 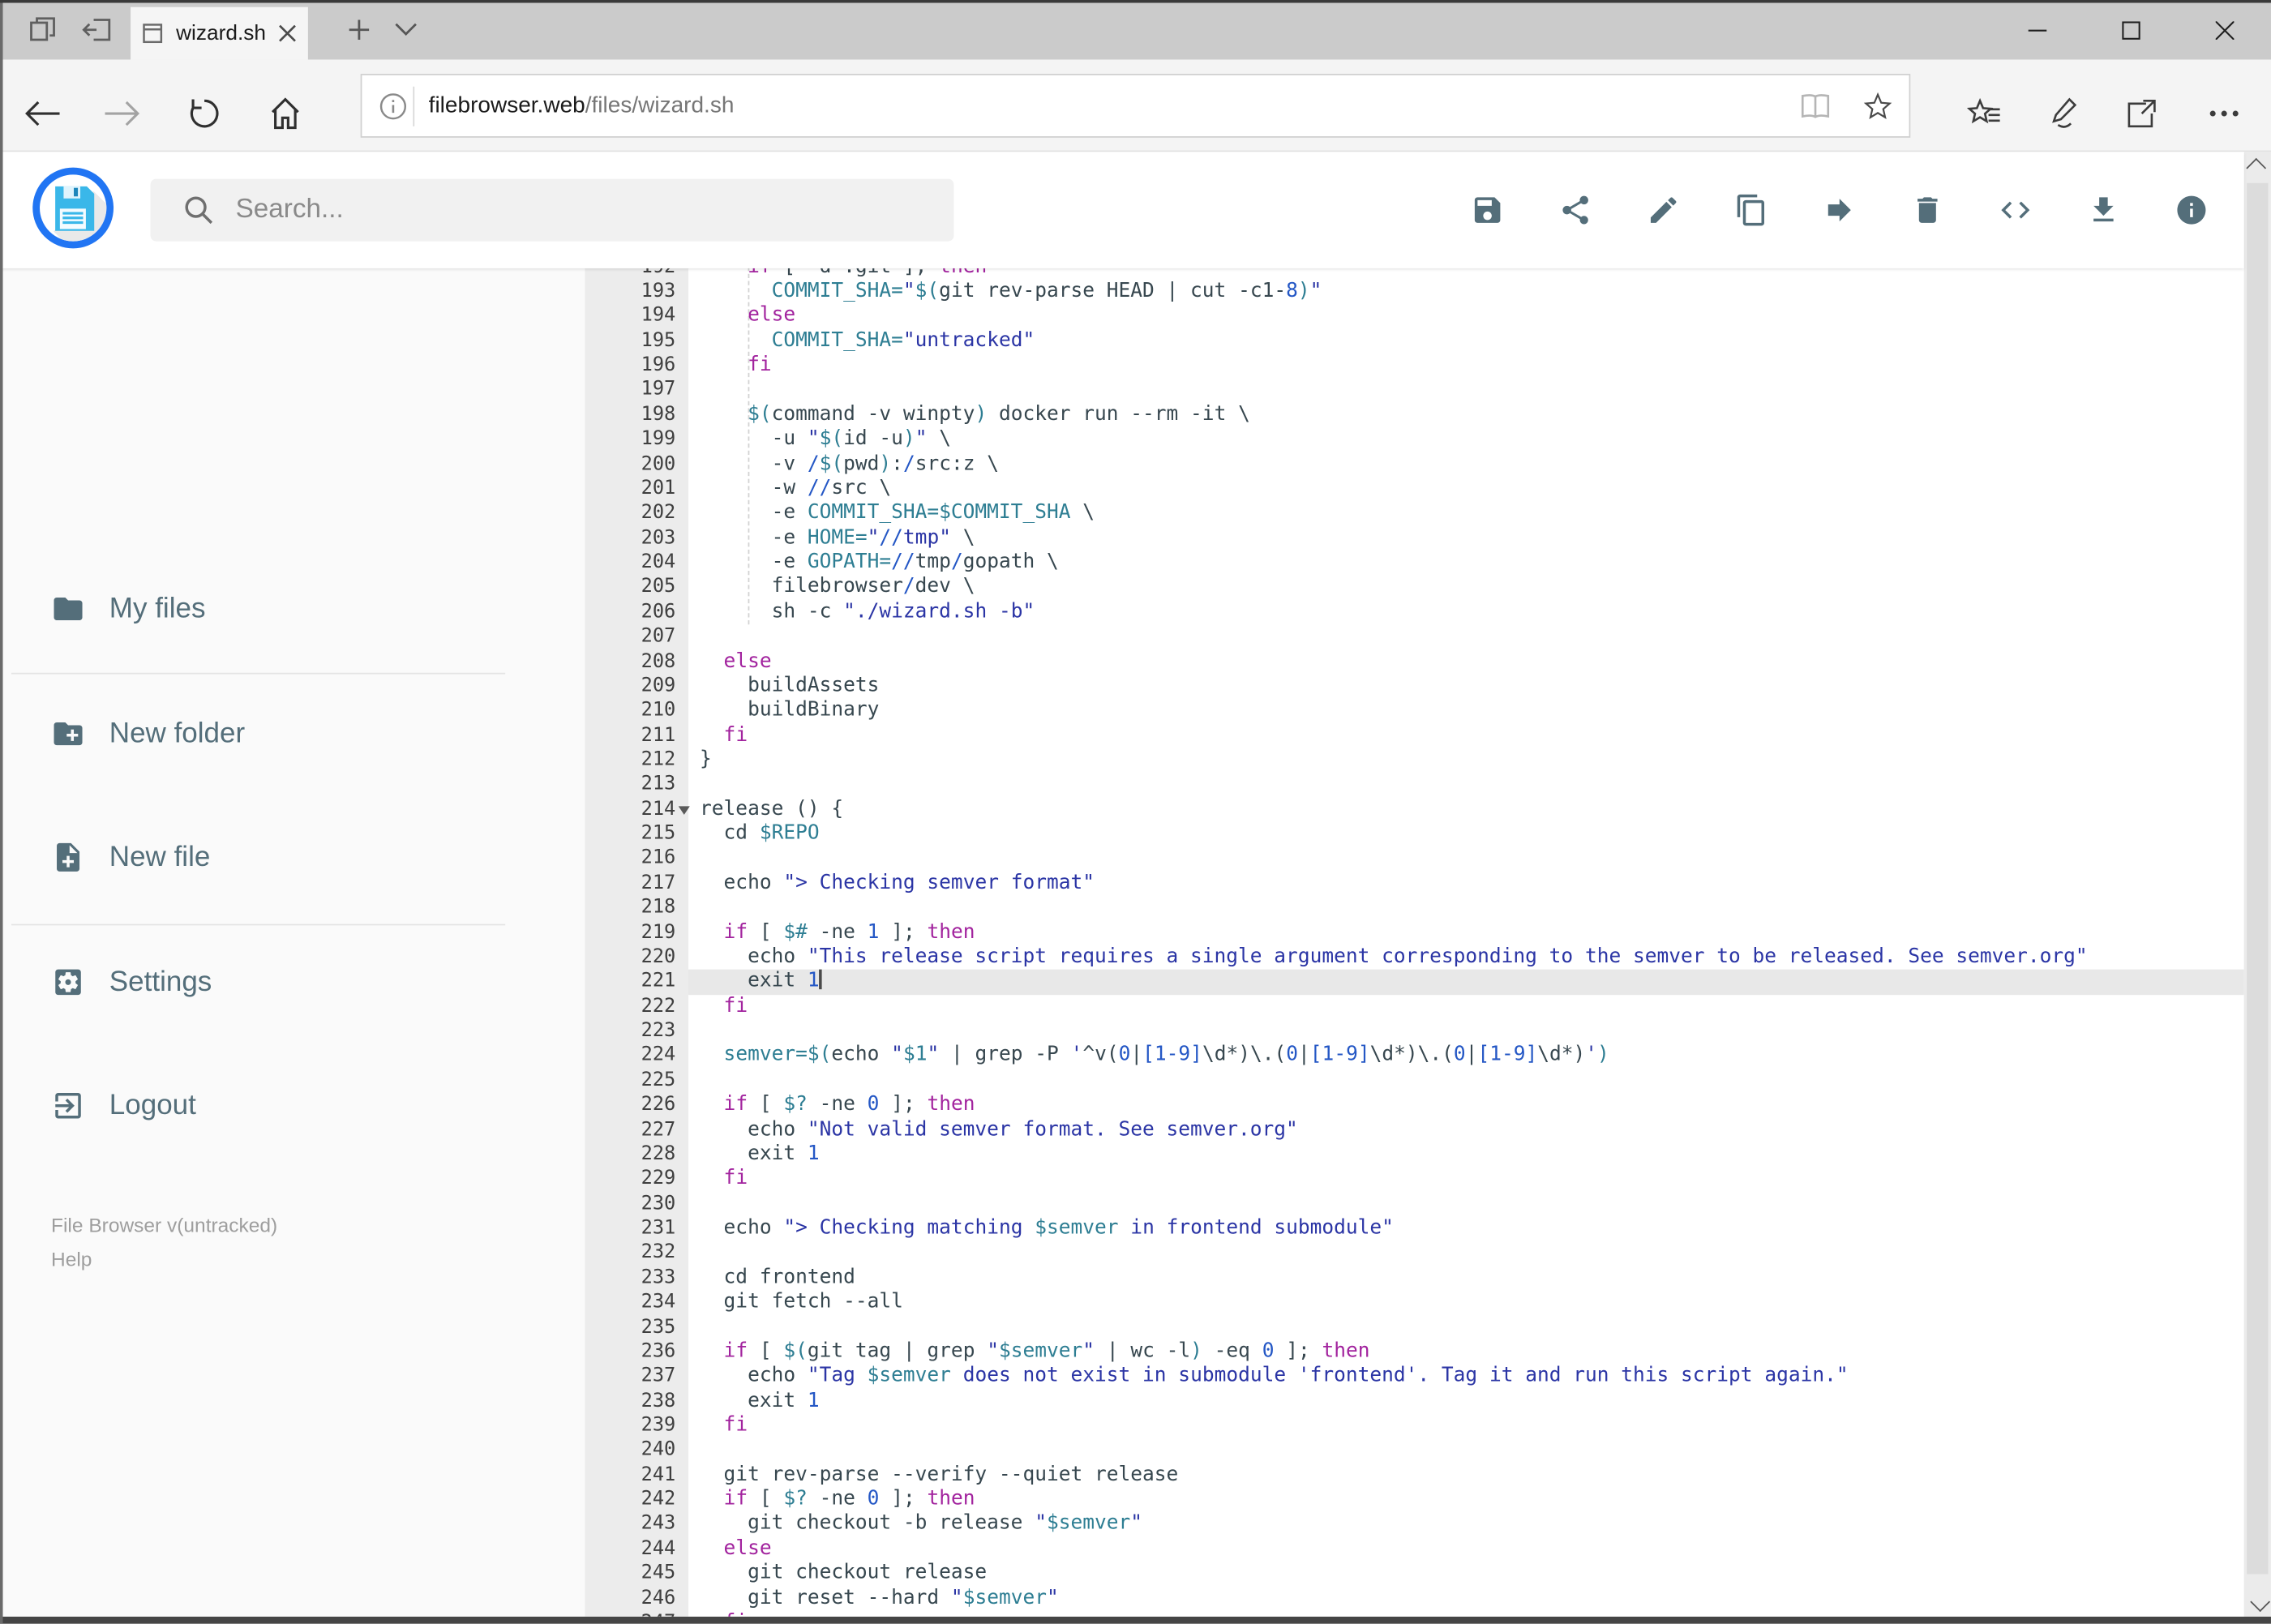 I want to click on code-line: buildBinary, so click(x=1466, y=711).